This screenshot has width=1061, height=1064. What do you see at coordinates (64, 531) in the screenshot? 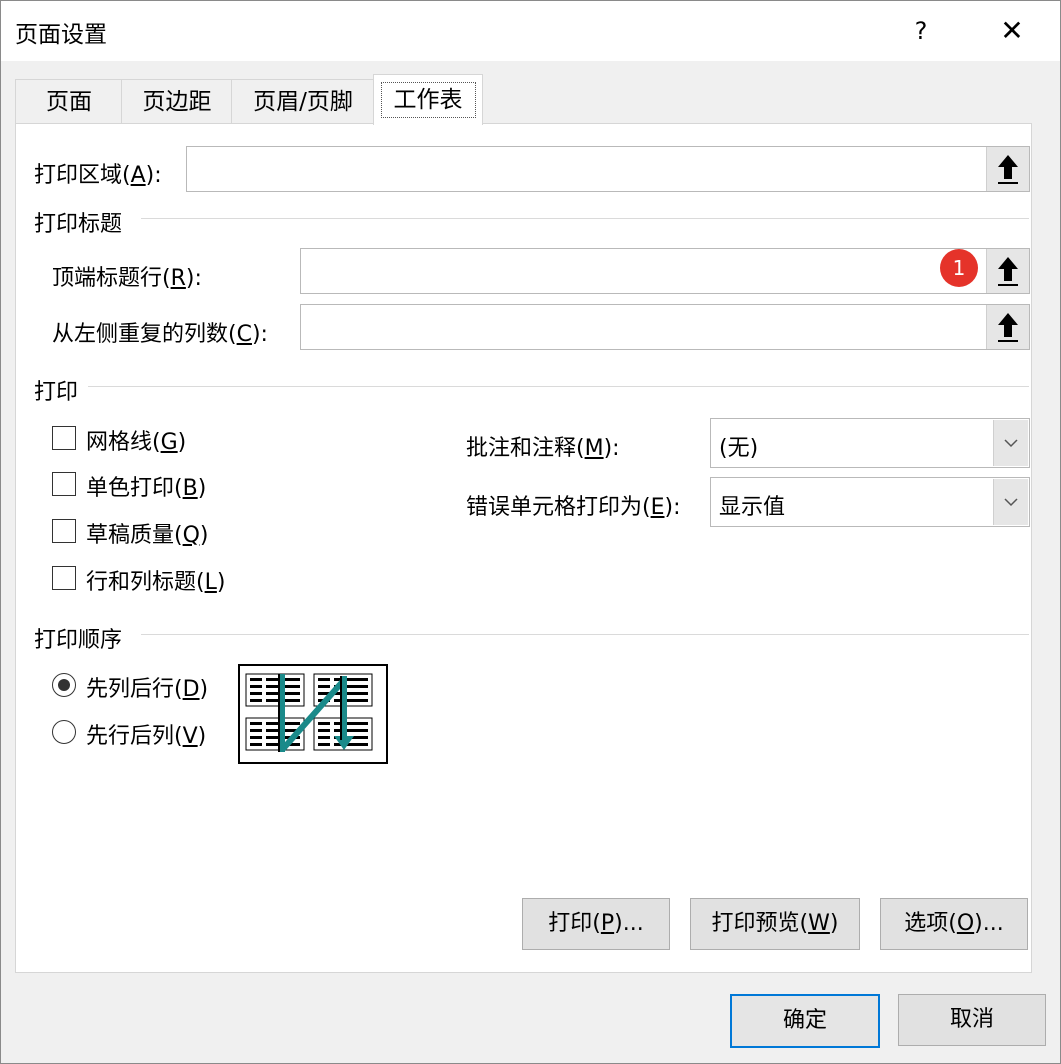
I see `draft-quality-checkbox` at bounding box center [64, 531].